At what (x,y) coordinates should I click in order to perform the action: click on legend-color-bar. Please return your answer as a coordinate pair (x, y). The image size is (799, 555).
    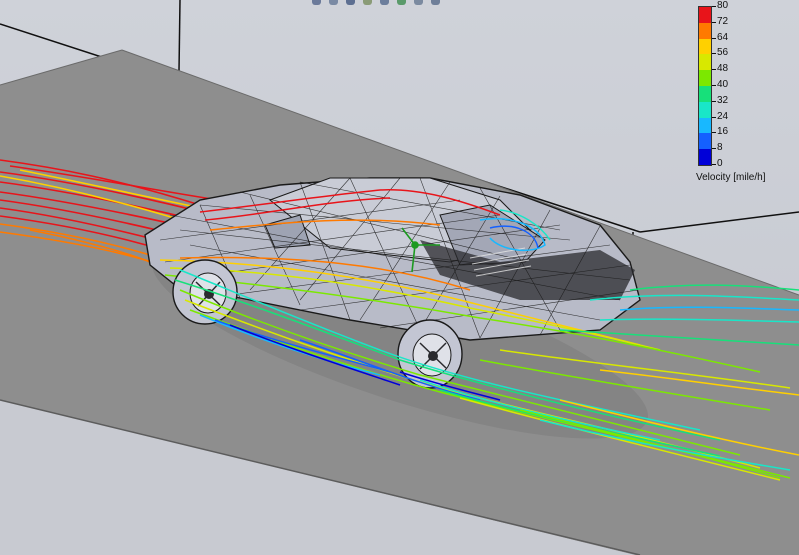
    Looking at the image, I should click on (705, 86).